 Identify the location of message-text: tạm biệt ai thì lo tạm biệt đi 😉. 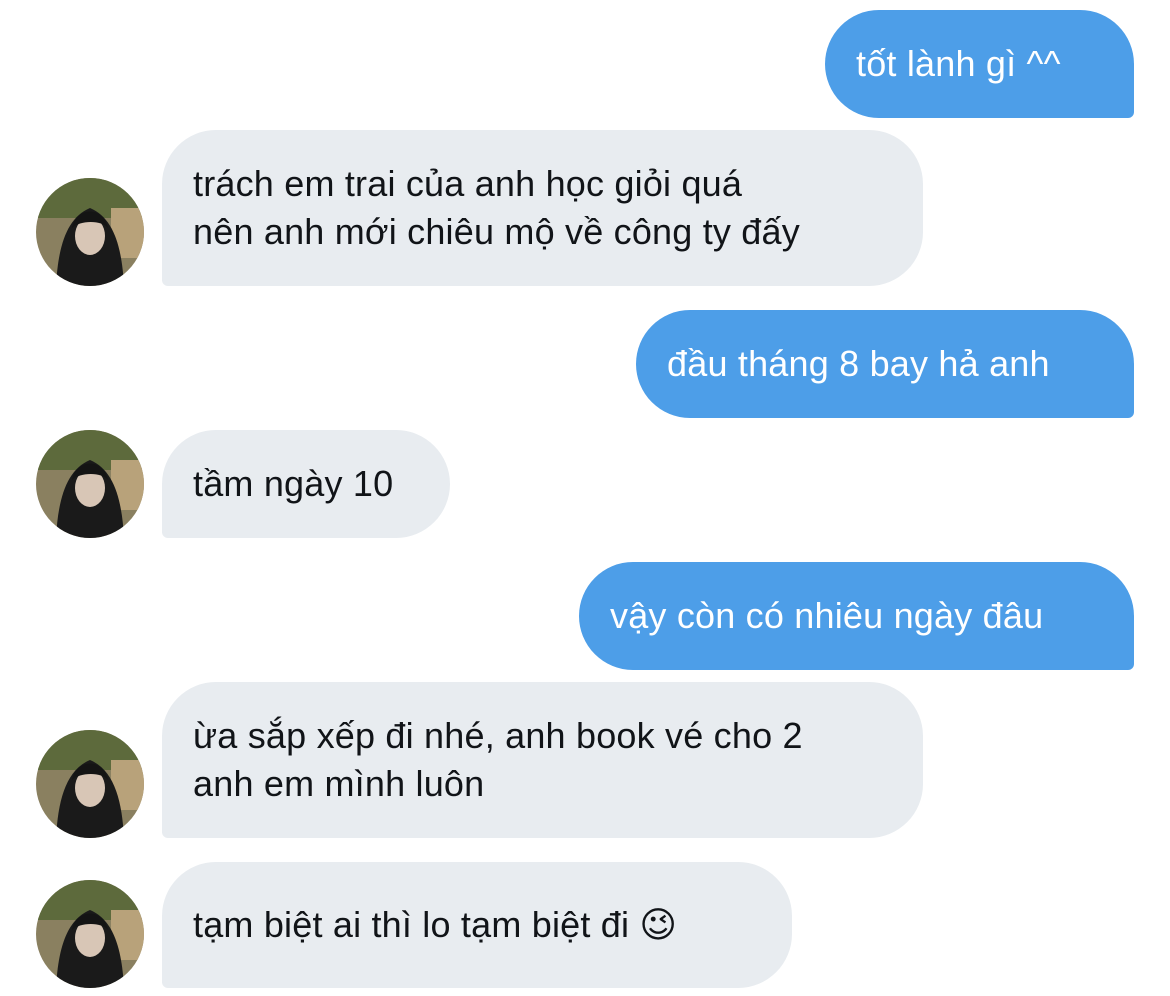
(477, 925).